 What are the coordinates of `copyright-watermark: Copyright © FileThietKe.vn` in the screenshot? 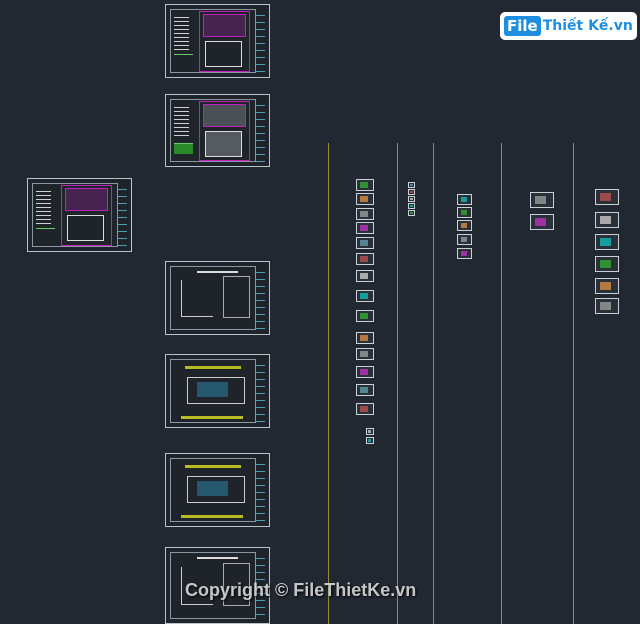 It's located at (301, 590).